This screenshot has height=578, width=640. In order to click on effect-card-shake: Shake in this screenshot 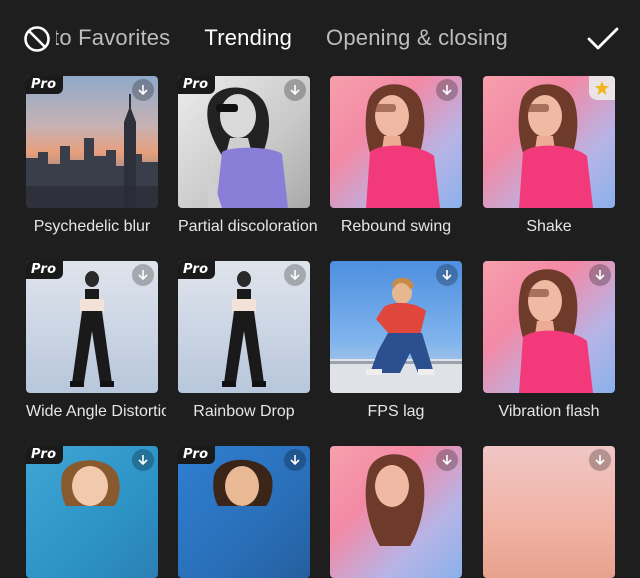, I will do `click(549, 155)`.